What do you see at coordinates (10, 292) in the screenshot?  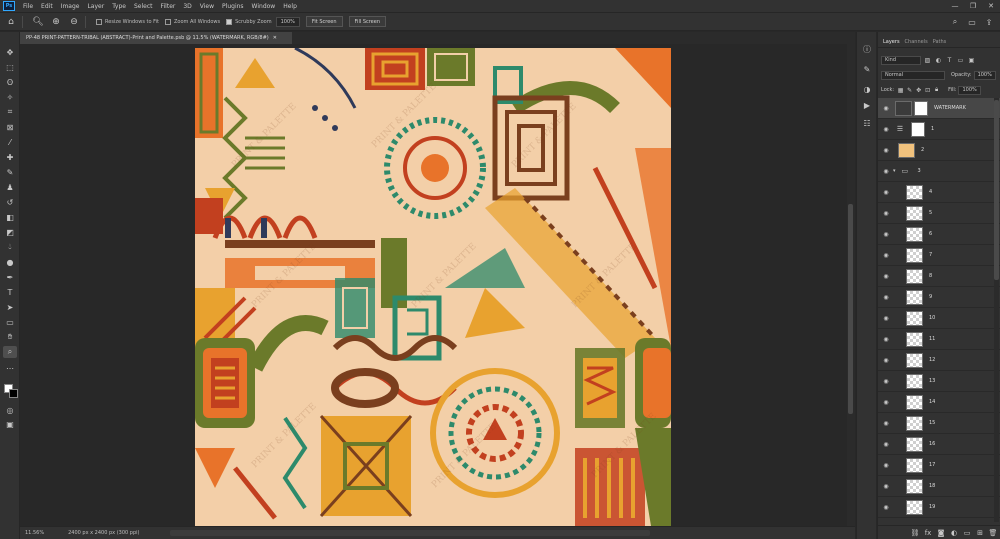 I see `type-tool-icon: T` at bounding box center [10, 292].